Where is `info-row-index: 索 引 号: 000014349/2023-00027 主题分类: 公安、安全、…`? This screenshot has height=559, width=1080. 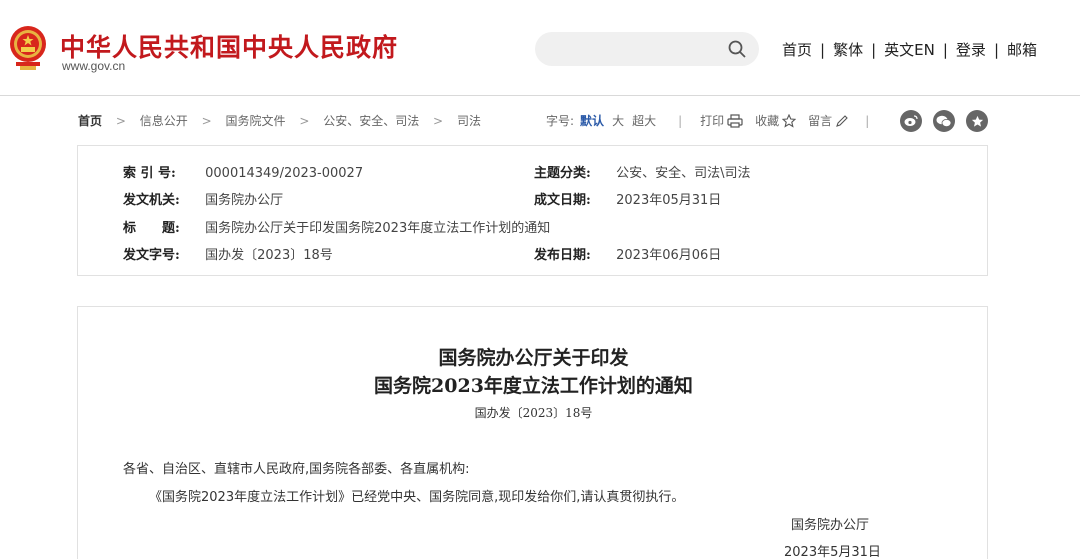 info-row-index: 索 引 号: 000014349/2023-00027 主题分类: 公安、安全、… is located at coordinates (437, 172).